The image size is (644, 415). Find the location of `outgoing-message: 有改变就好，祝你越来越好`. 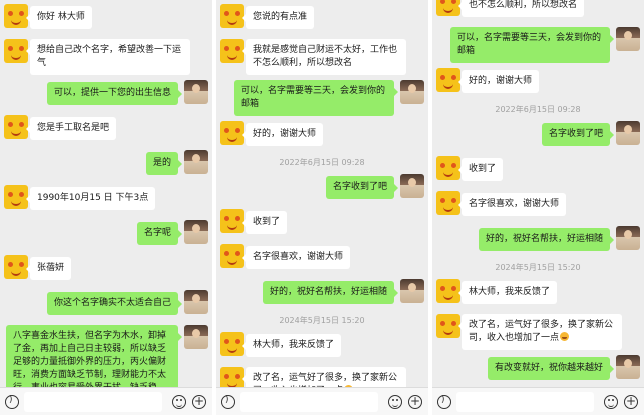

outgoing-message: 有改变就好，祝你越来越好 is located at coordinates (538, 370).